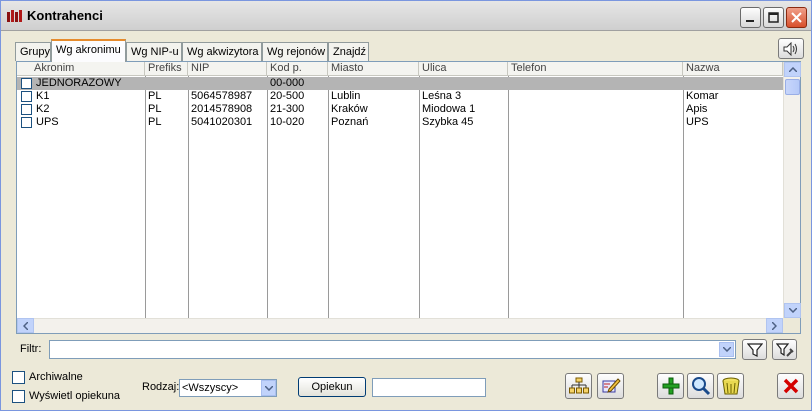 The image size is (812, 411). Describe the element at coordinates (295, 51) in the screenshot. I see `tab-wg-rejonow: Wg rejonów` at that location.